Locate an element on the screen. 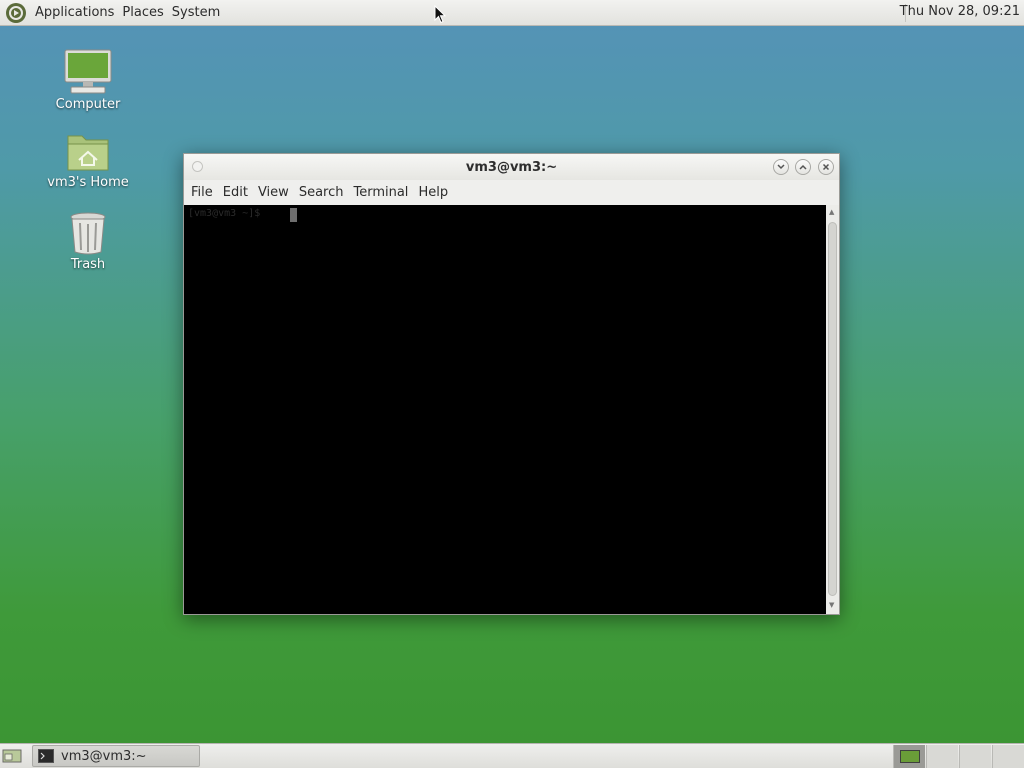 This screenshot has width=1024, height=768. menu-view: View is located at coordinates (273, 192).